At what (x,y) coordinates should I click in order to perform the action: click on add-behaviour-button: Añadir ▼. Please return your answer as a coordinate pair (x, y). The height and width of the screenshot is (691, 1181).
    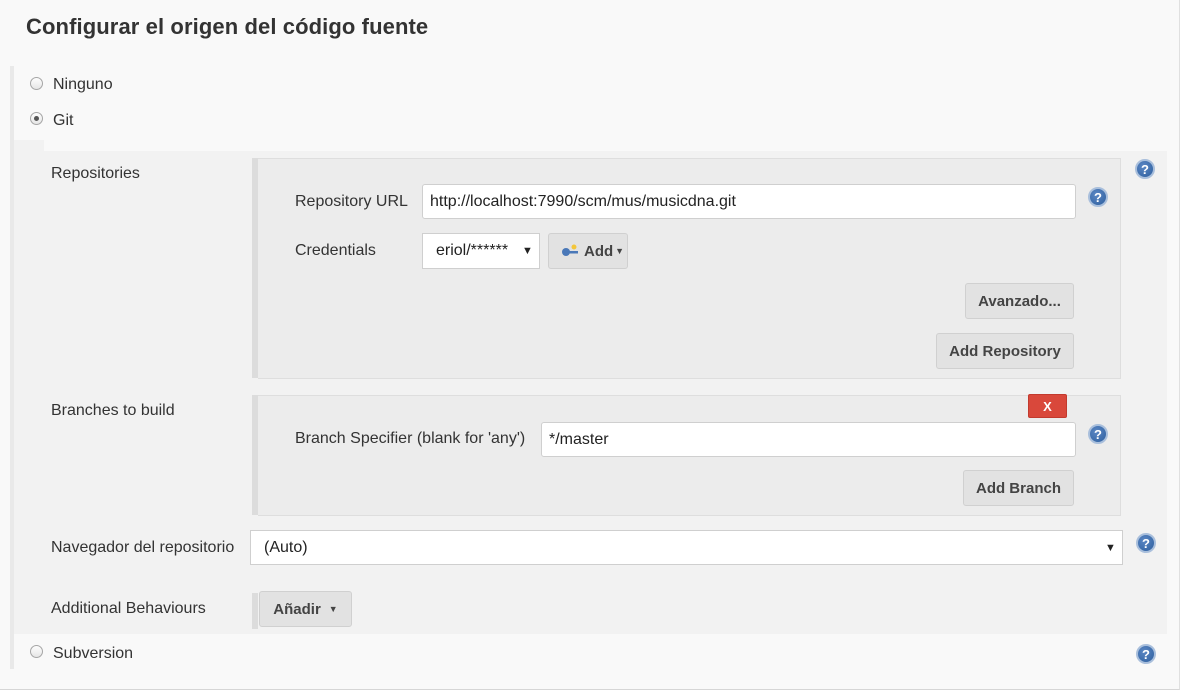
    Looking at the image, I should click on (305, 609).